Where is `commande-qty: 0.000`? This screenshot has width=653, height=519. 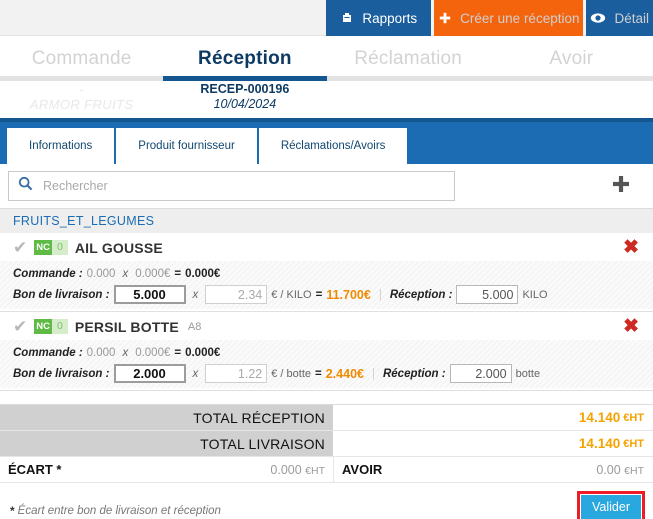 commande-qty: 0.000 is located at coordinates (101, 273).